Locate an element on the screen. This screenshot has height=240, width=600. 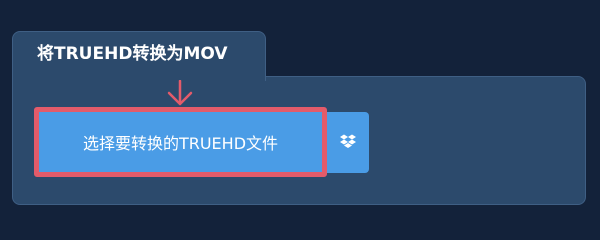
converter-tab: 将TRUEHD转换为MOV is located at coordinates (139, 56).